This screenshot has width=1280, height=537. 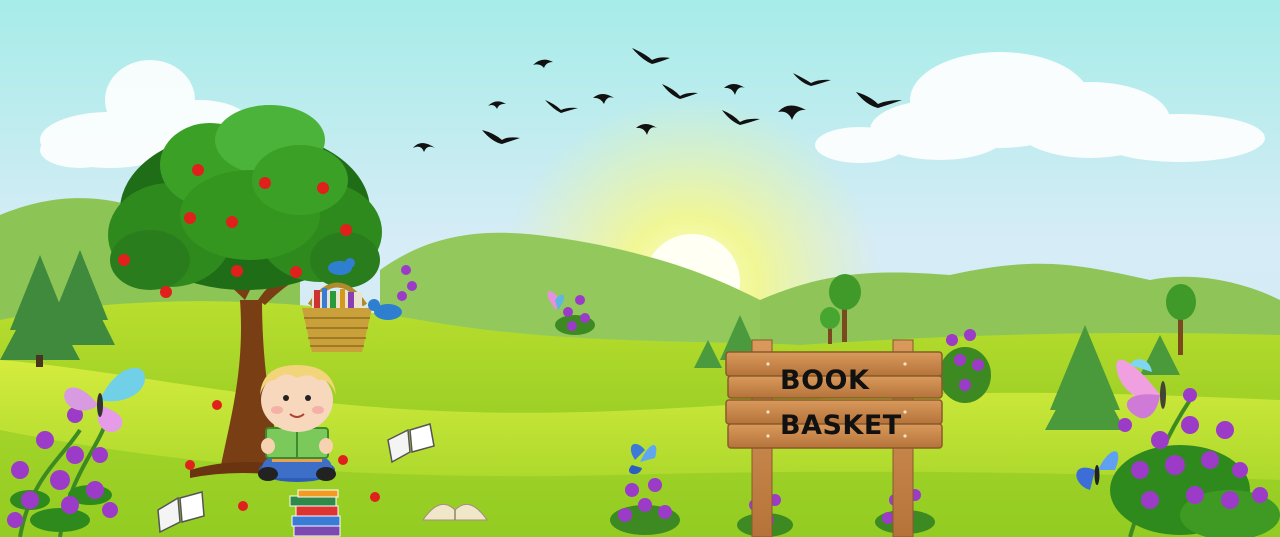 What do you see at coordinates (315, 513) in the screenshot?
I see `book-stack-icon` at bounding box center [315, 513].